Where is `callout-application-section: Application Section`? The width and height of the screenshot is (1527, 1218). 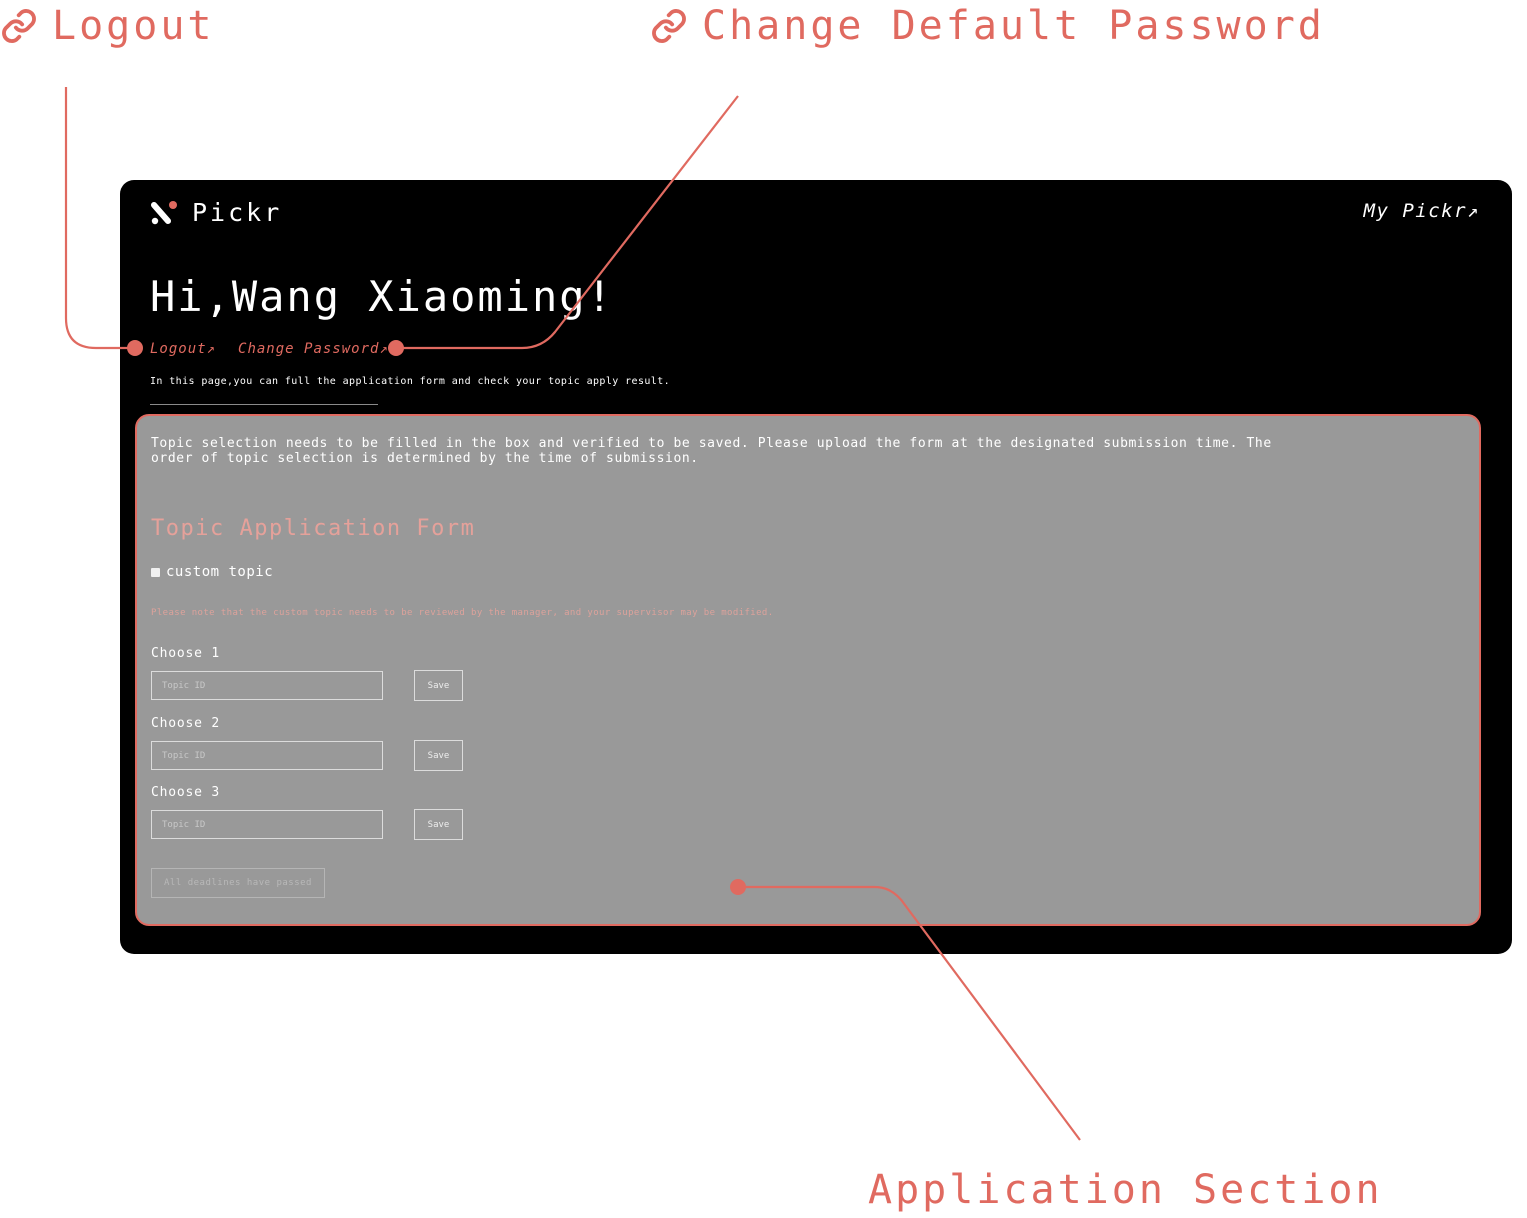 callout-application-section: Application Section is located at coordinates (1125, 1190).